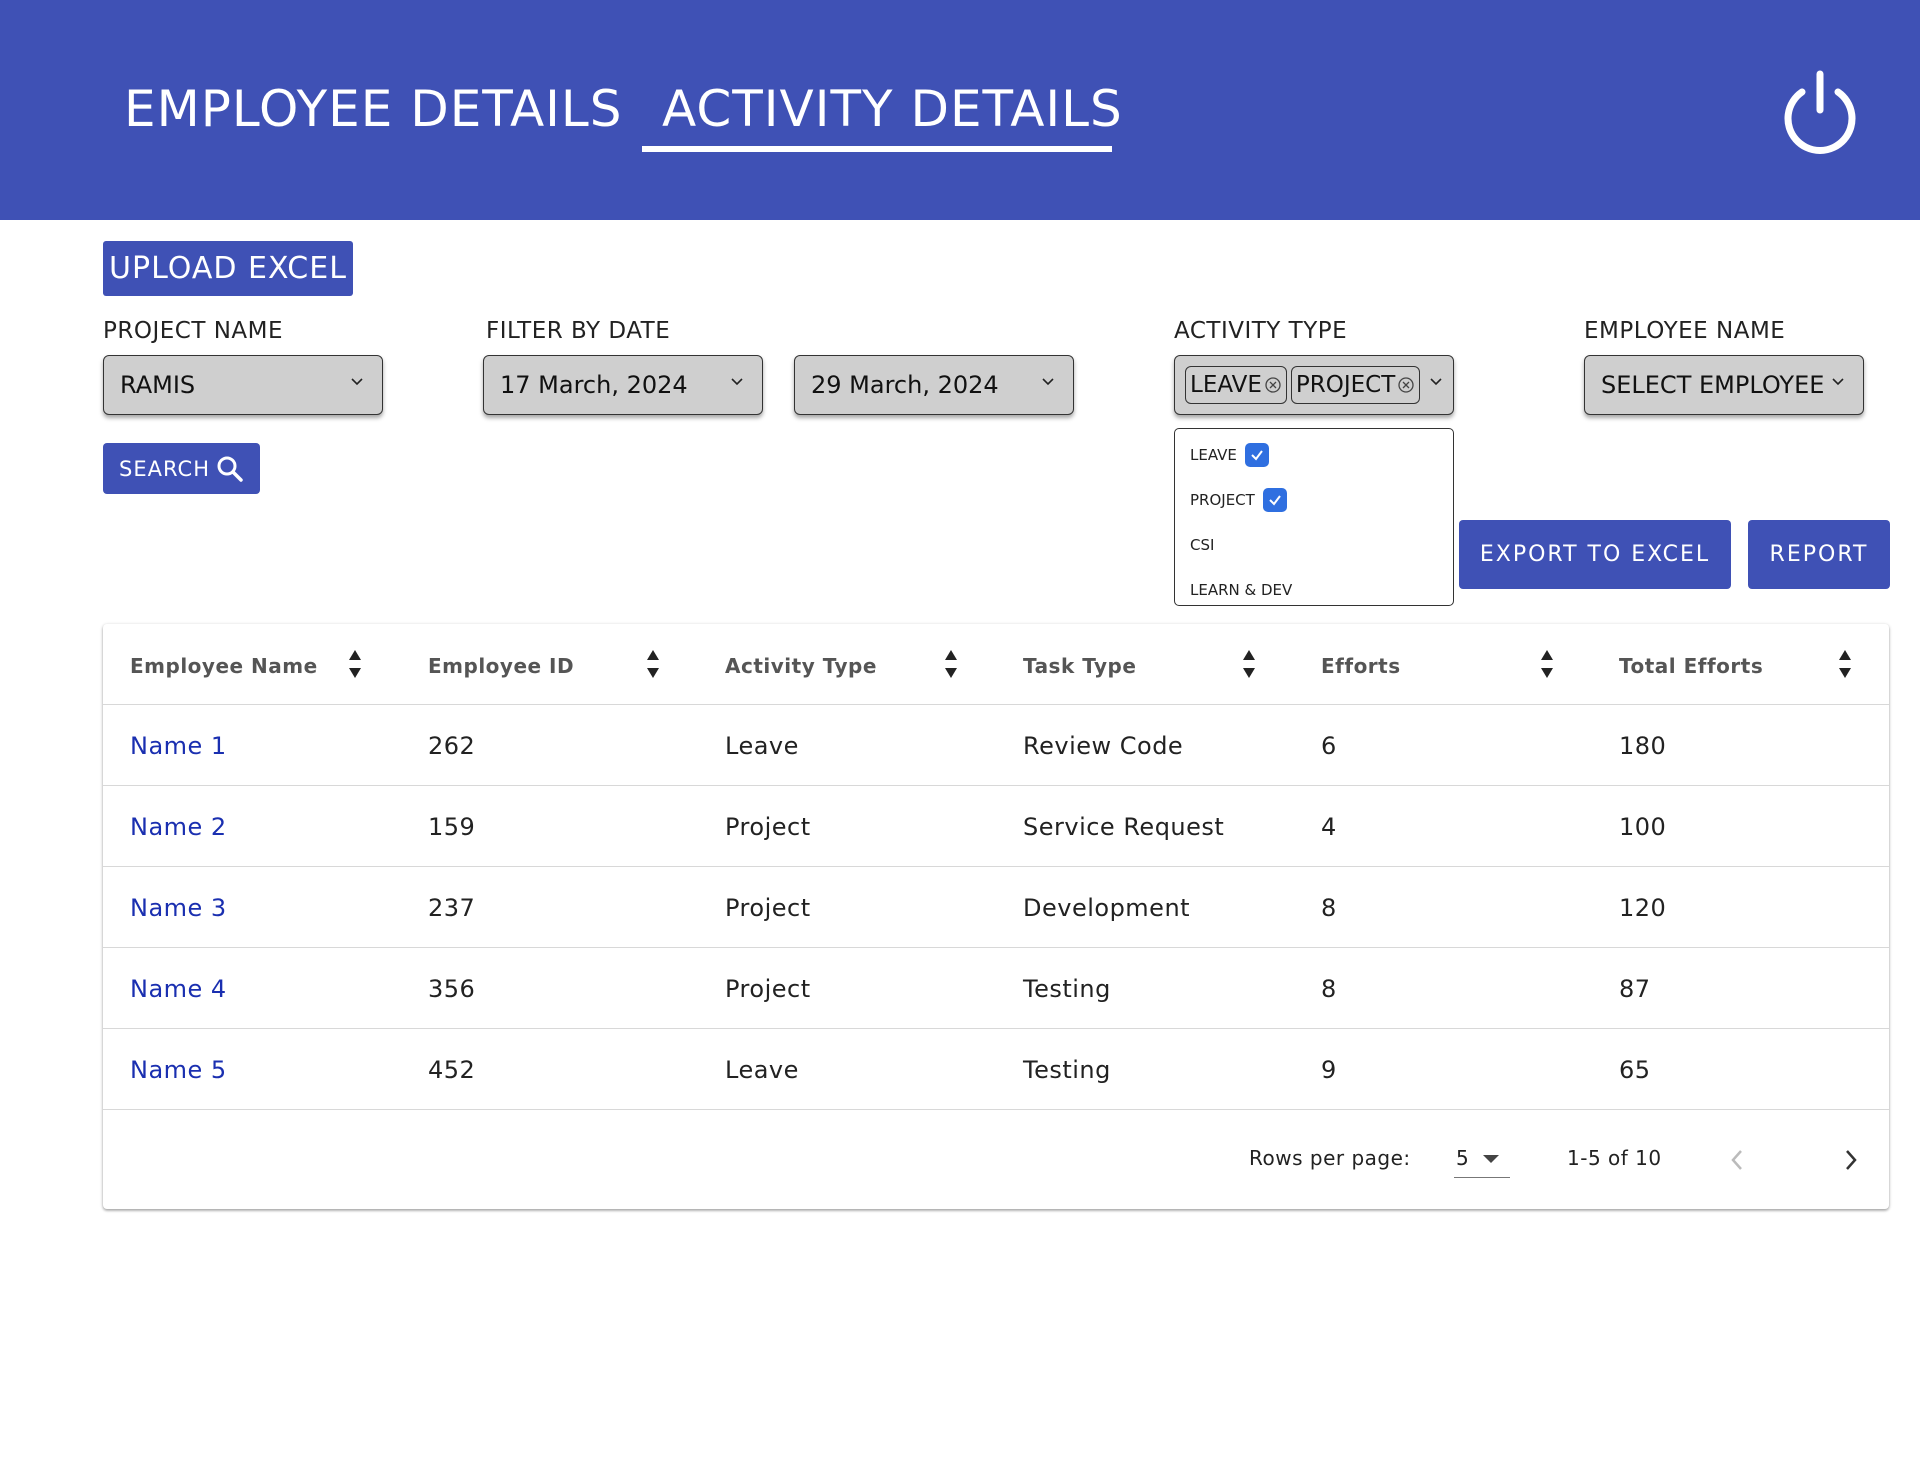 The image size is (1920, 1484). What do you see at coordinates (1595, 554) in the screenshot?
I see `export-to-excel-button: EXPORT TO EXCEL` at bounding box center [1595, 554].